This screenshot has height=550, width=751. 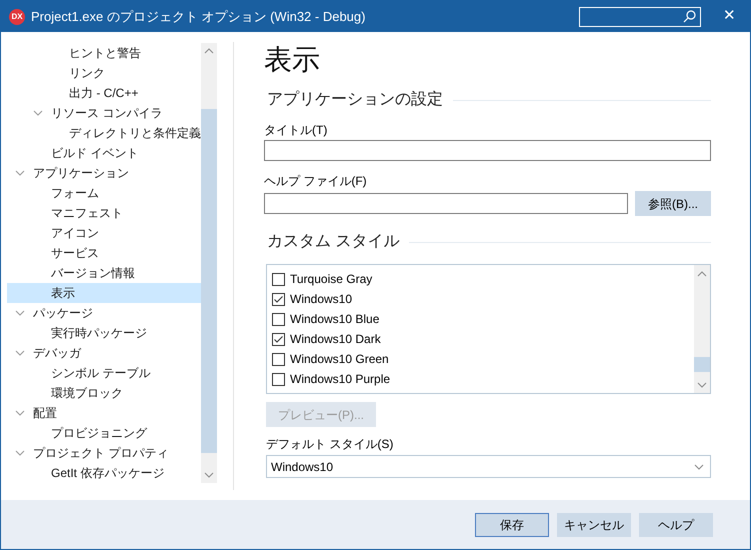 I want to click on search-icon, so click(x=689, y=16).